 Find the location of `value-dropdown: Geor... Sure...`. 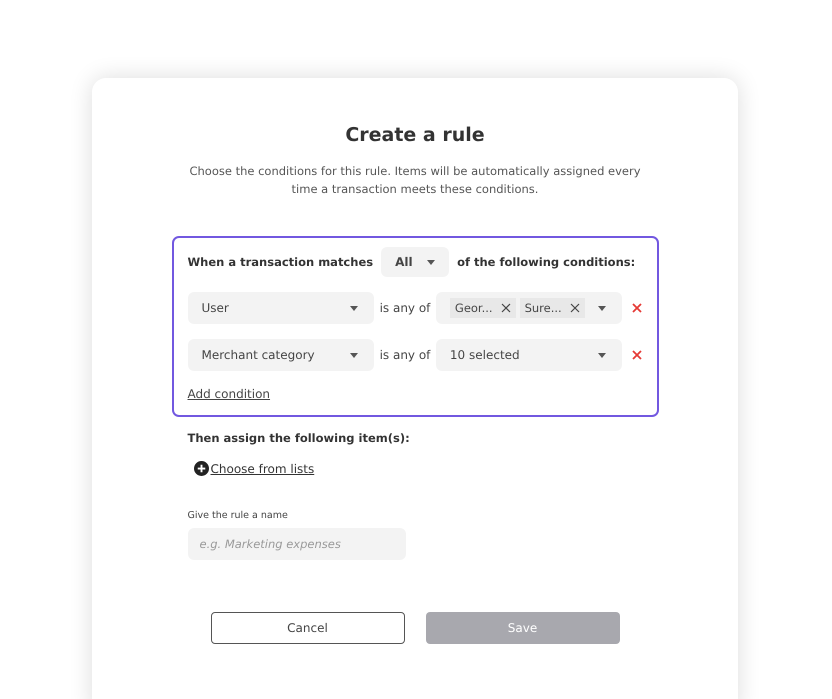

value-dropdown: Geor... Sure... is located at coordinates (529, 308).